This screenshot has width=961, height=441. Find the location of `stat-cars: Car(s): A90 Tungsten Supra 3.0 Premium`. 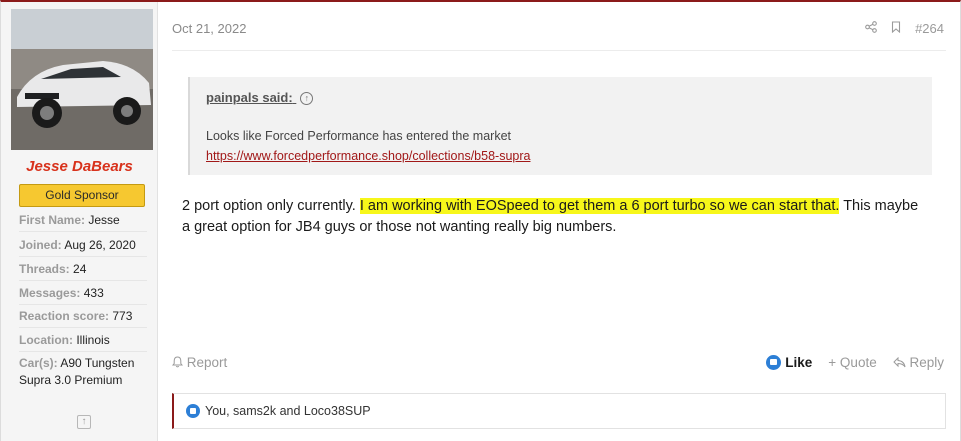

stat-cars: Car(s): A90 Tungsten Supra 3.0 Premium is located at coordinates (83, 374).